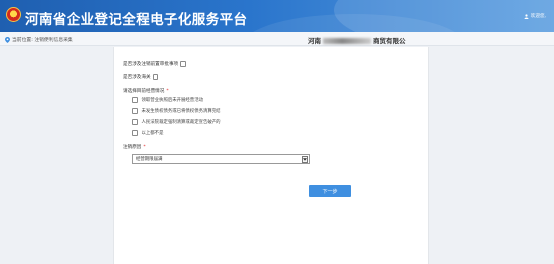 The image size is (554, 264). Describe the element at coordinates (314, 41) in the screenshot. I see `company-name-prefix: 河南` at that location.